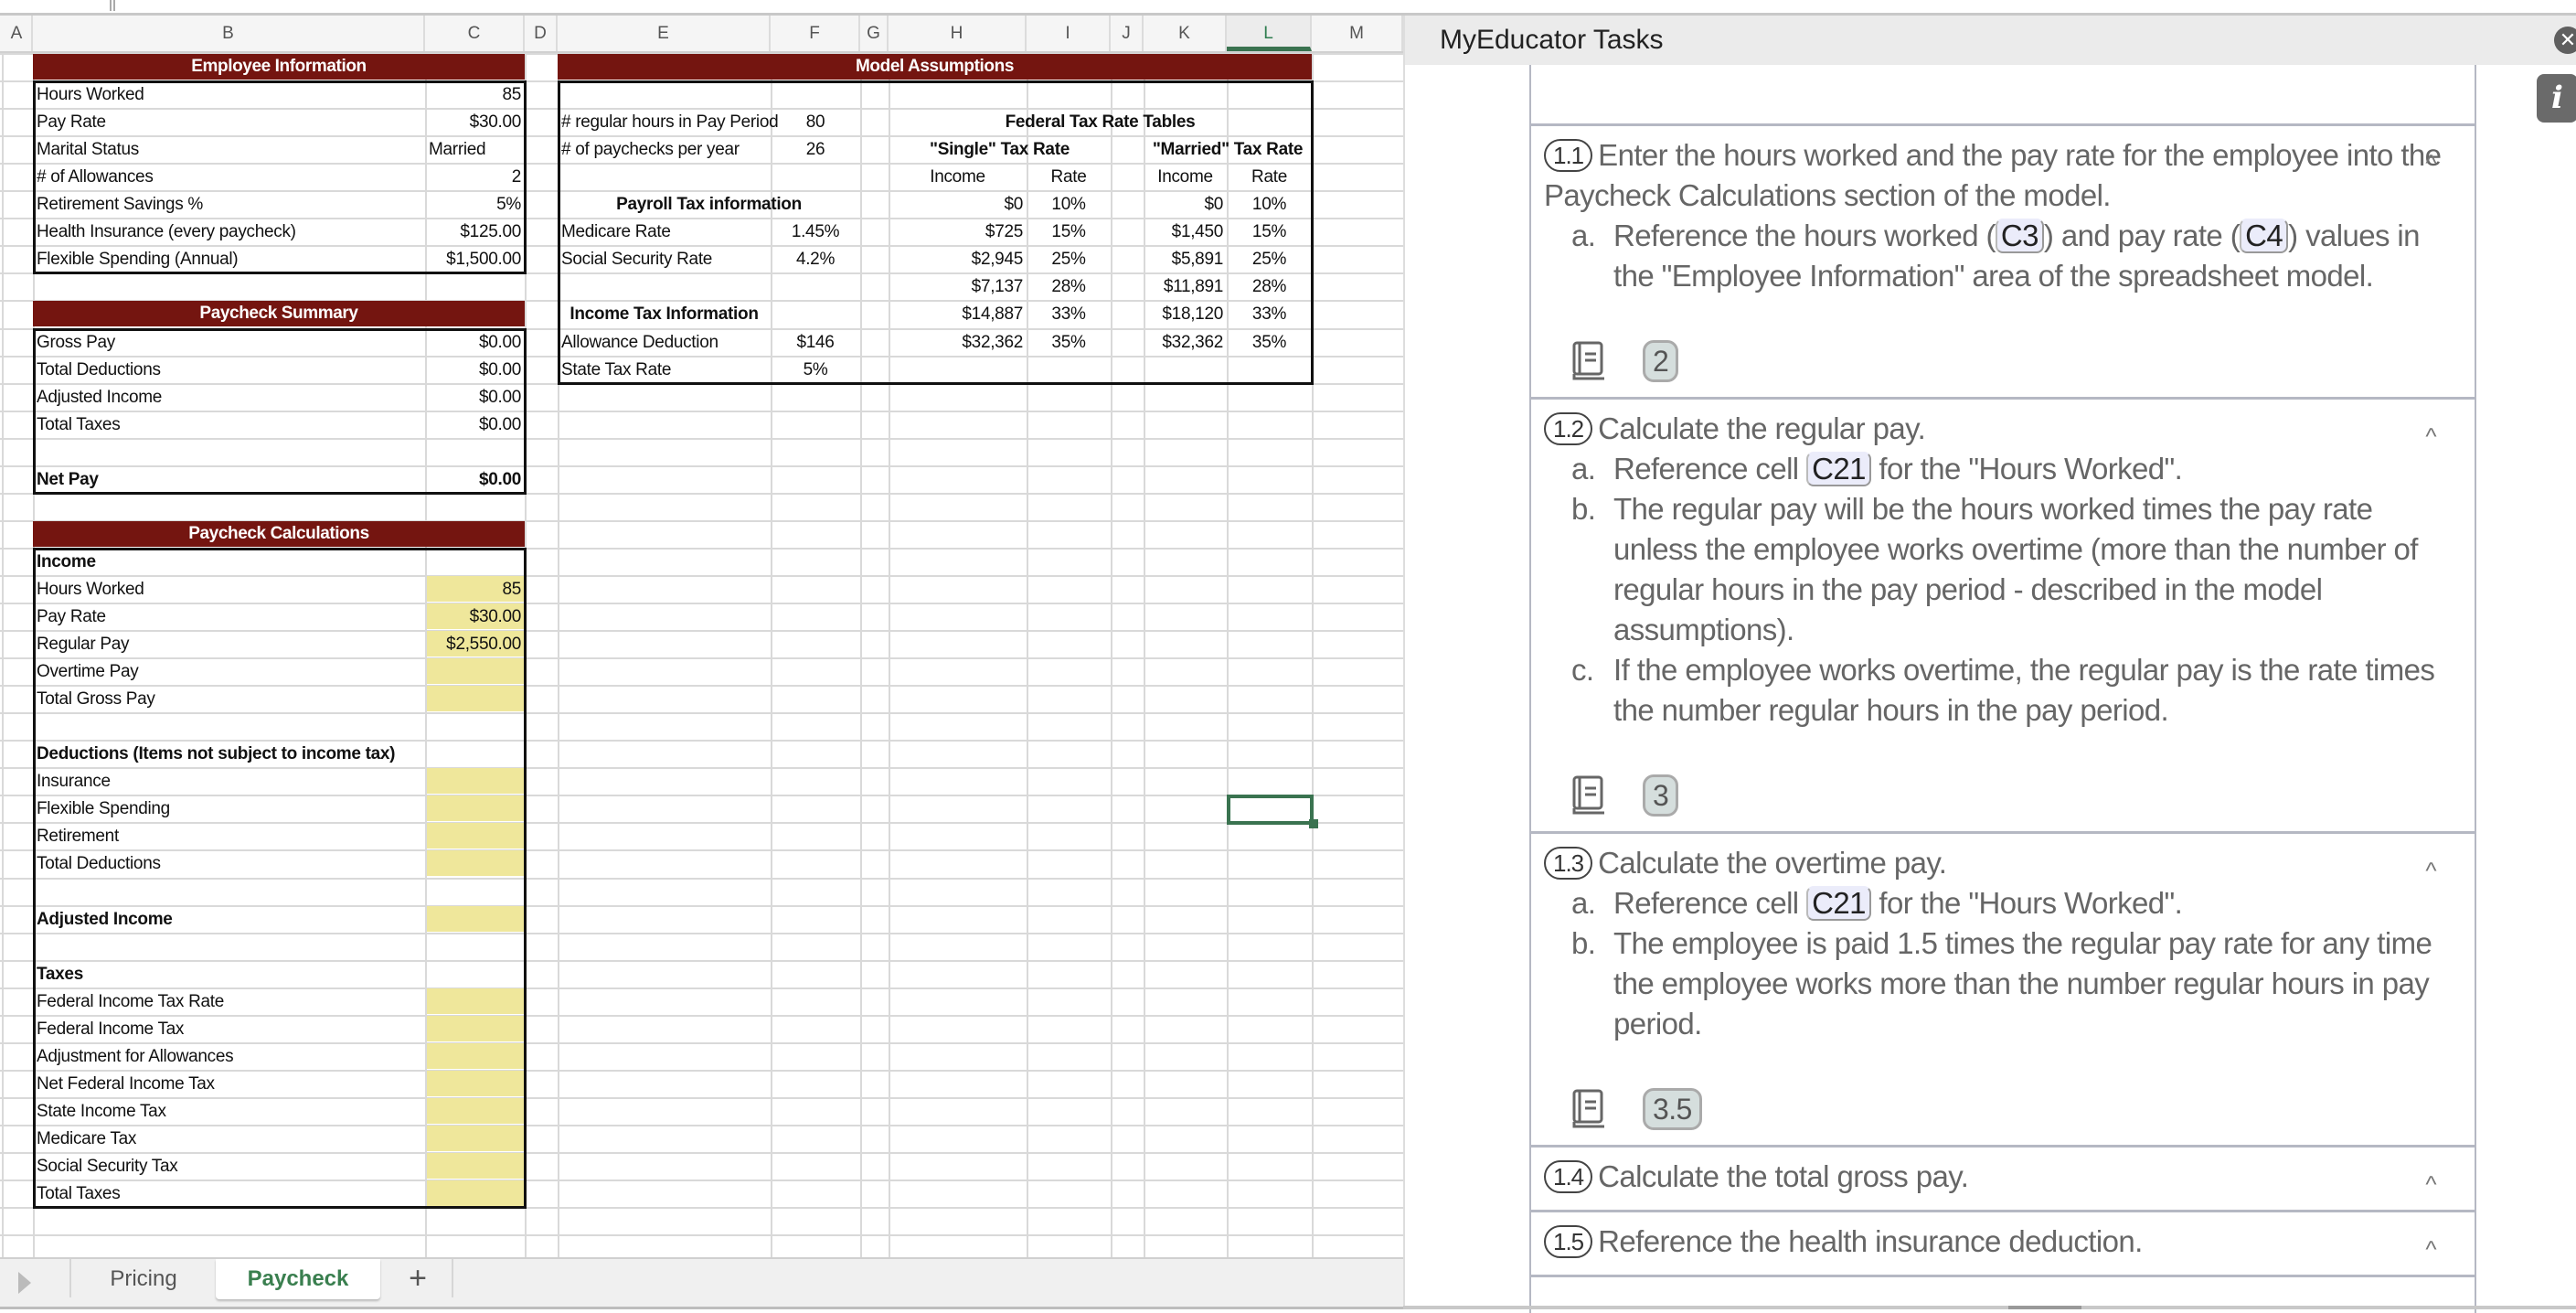 This screenshot has height=1313, width=2576. What do you see at coordinates (958, 286) in the screenshot?
I see `single-bracket-income: $7,137` at bounding box center [958, 286].